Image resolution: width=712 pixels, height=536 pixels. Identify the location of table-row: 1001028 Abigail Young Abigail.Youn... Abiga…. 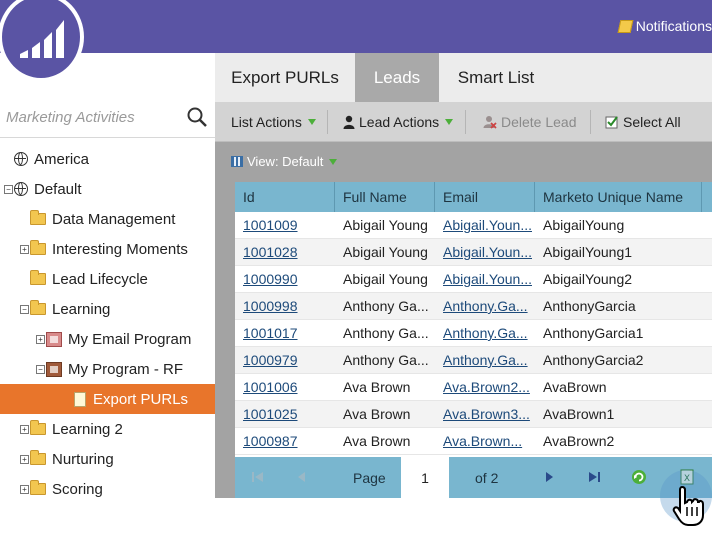
(473, 252).